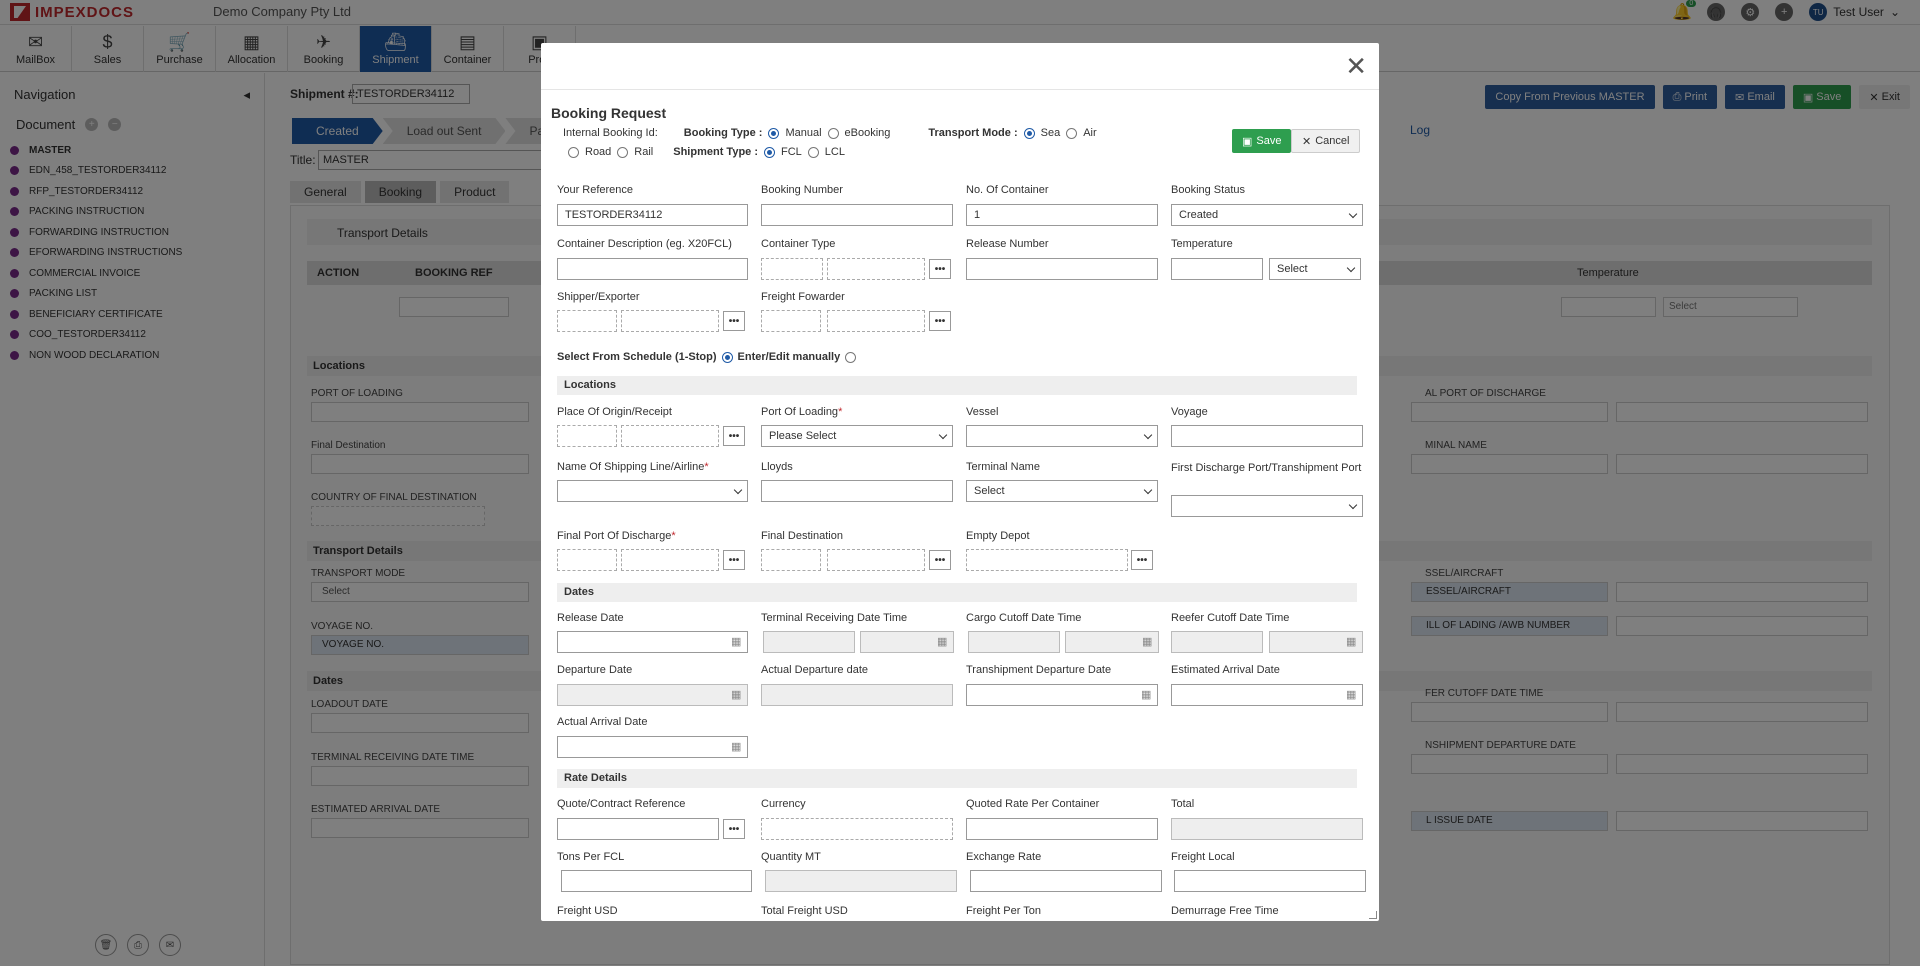  What do you see at coordinates (670, 321) in the screenshot?
I see `shipper-name` at bounding box center [670, 321].